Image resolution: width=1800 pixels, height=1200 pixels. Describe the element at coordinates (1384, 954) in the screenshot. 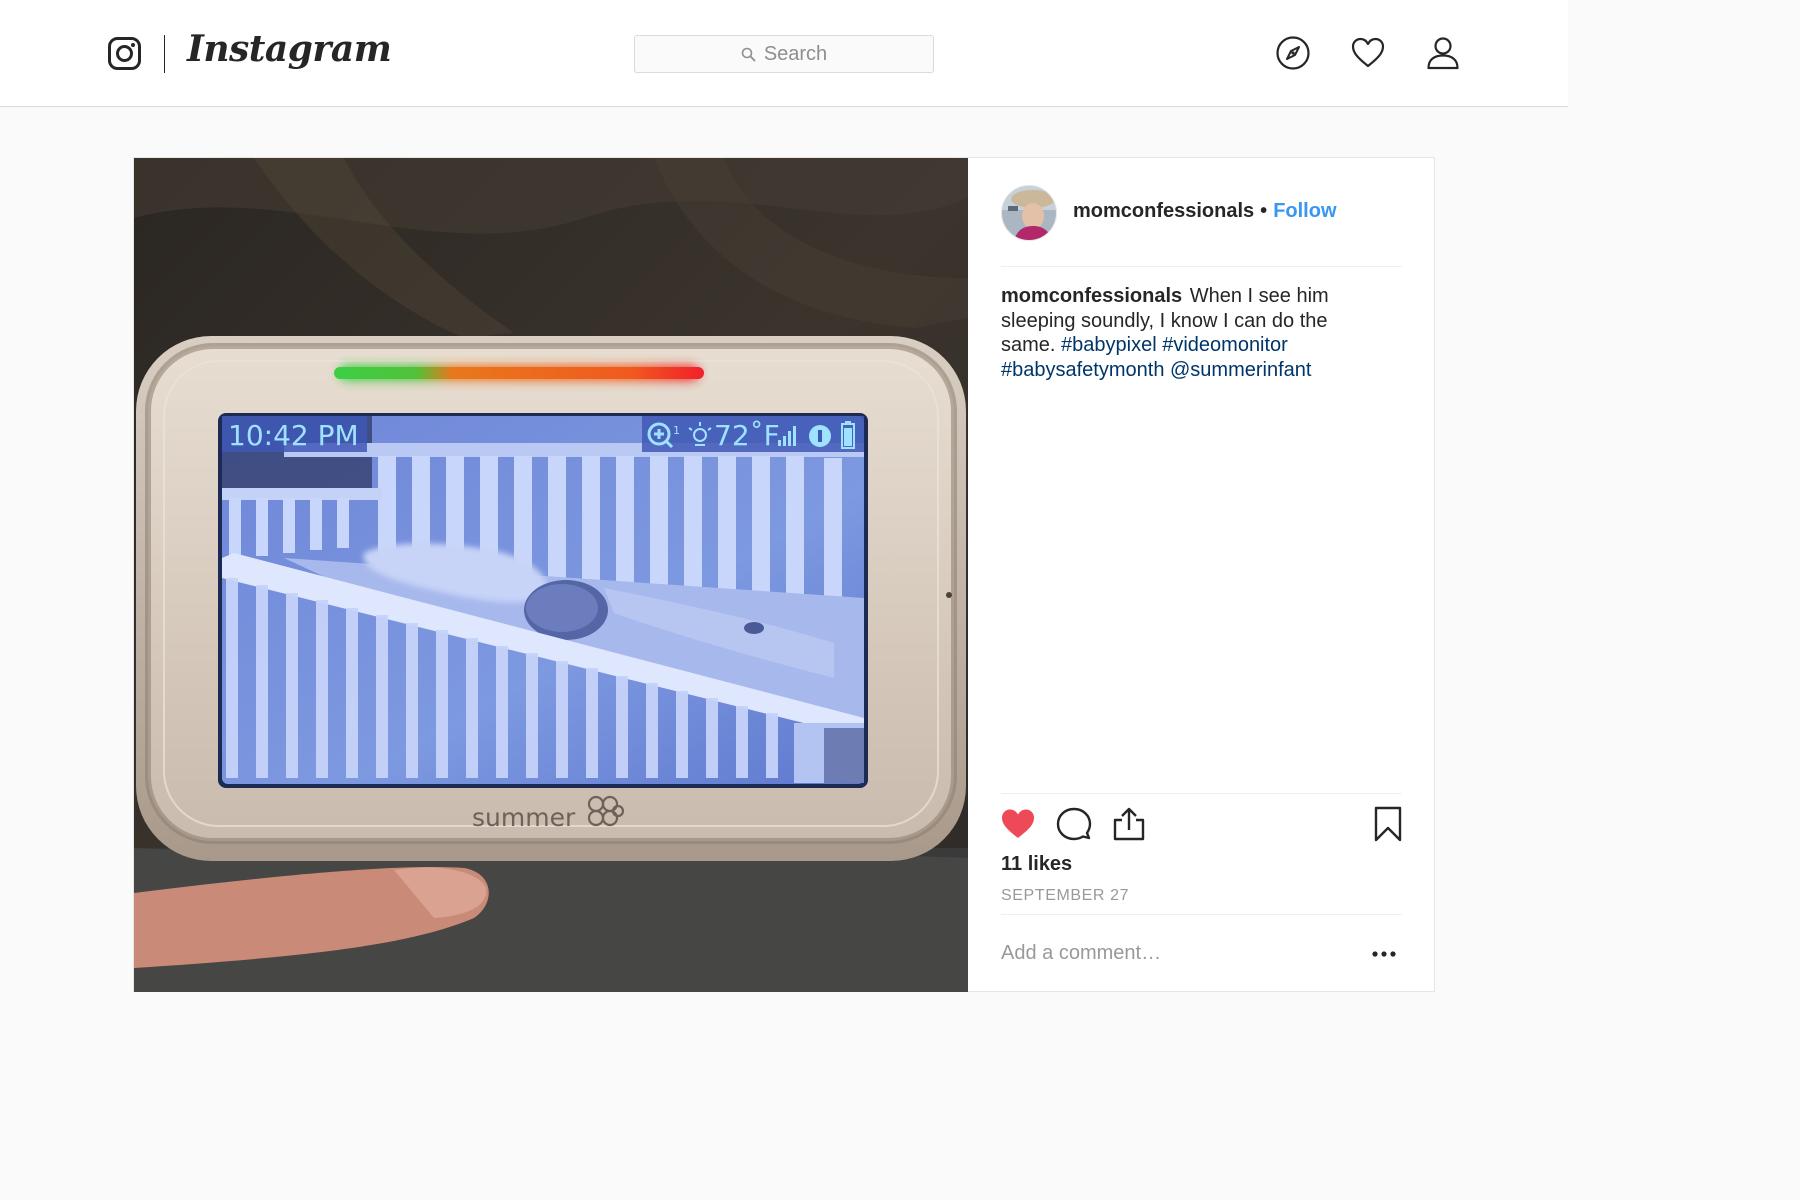

I see `more-options-icon` at that location.